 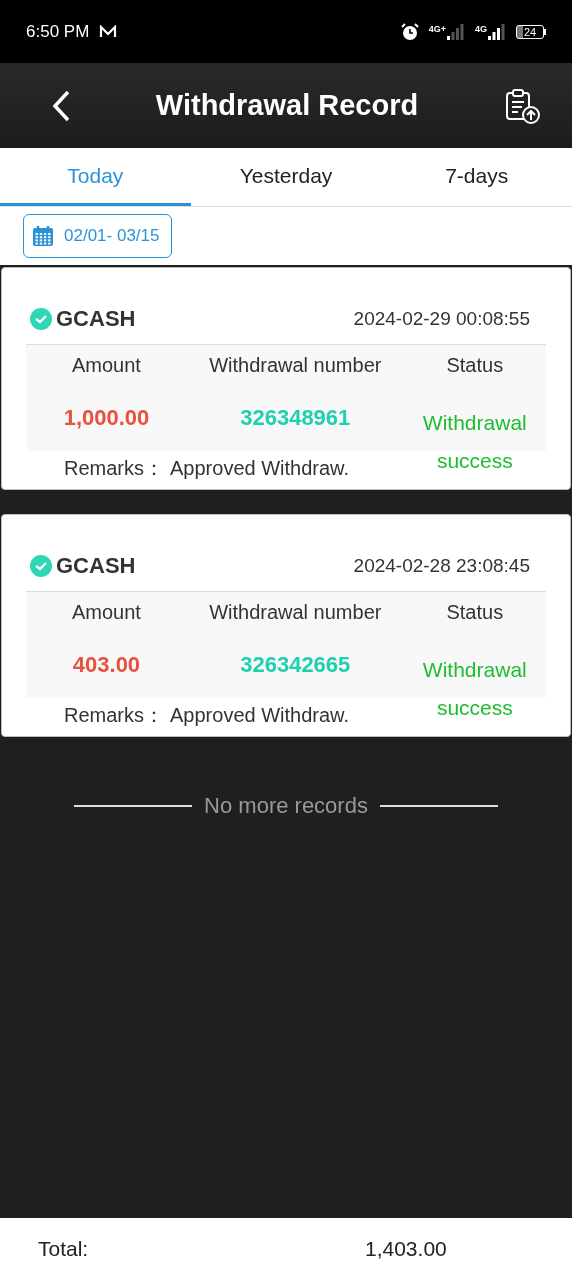 What do you see at coordinates (409, 31) in the screenshot?
I see `alarm-icon` at bounding box center [409, 31].